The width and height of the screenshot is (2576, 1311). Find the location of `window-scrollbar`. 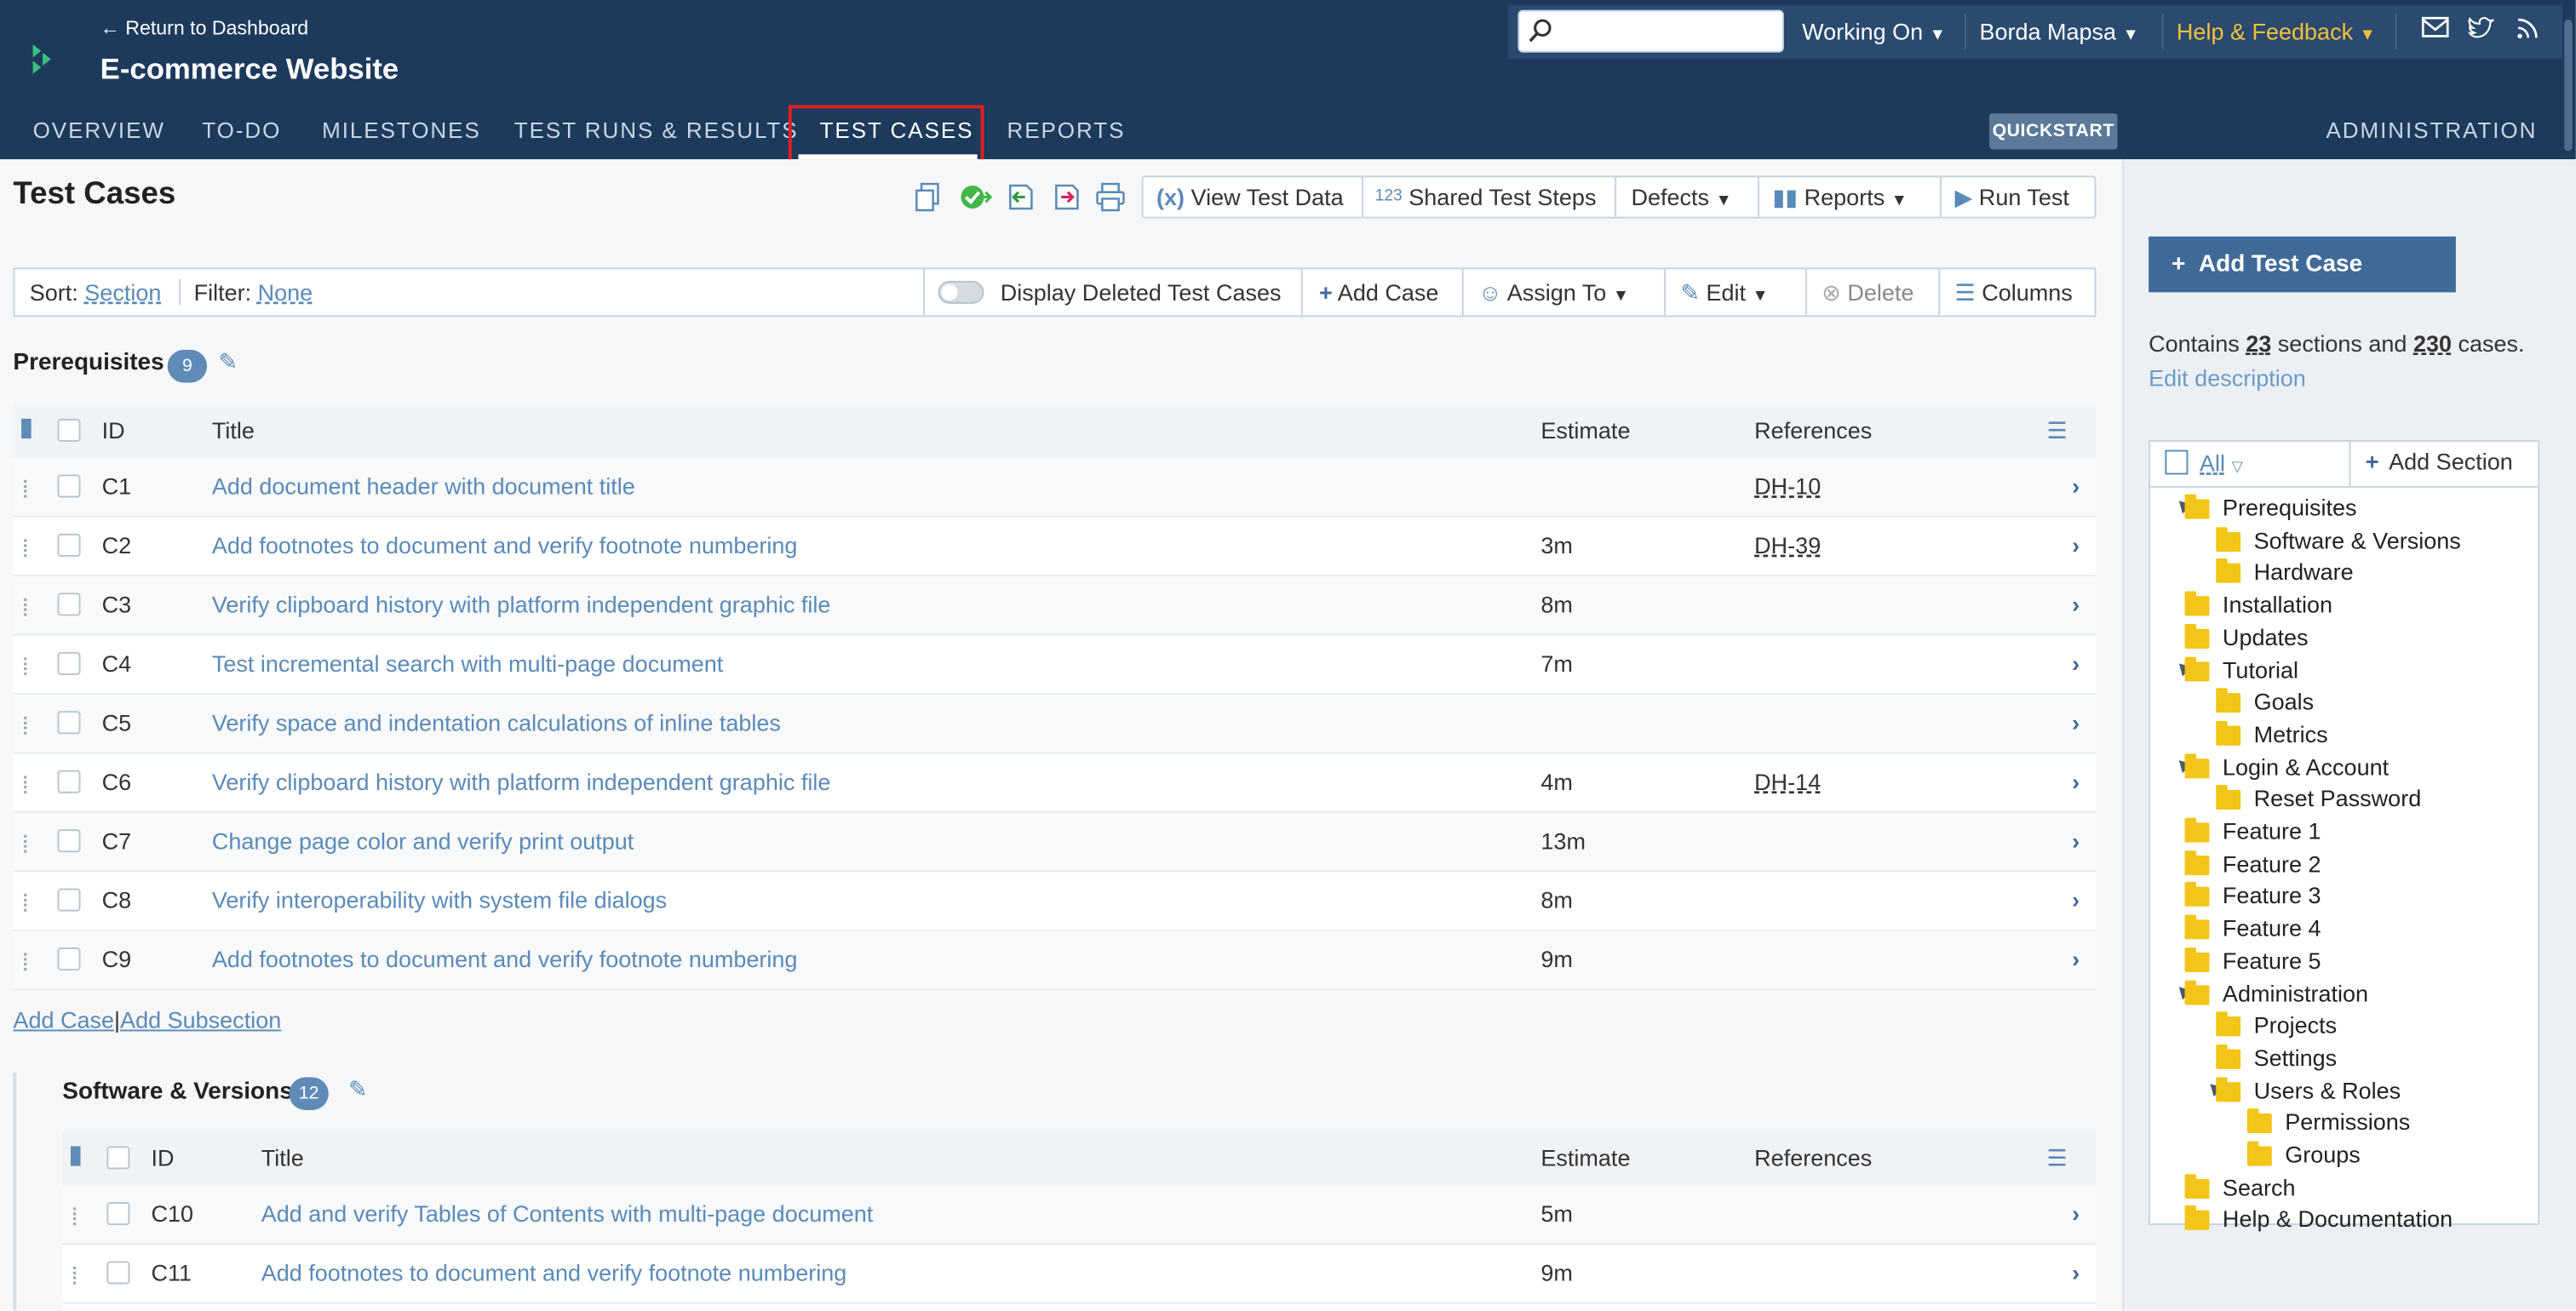

window-scrollbar is located at coordinates (2569, 80).